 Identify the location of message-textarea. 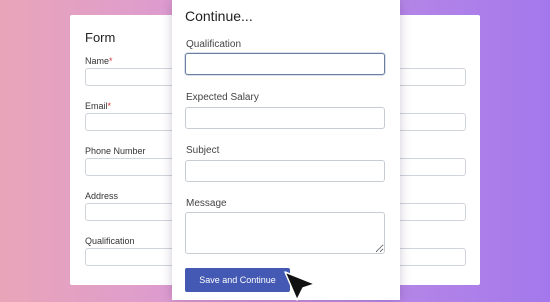
(285, 233).